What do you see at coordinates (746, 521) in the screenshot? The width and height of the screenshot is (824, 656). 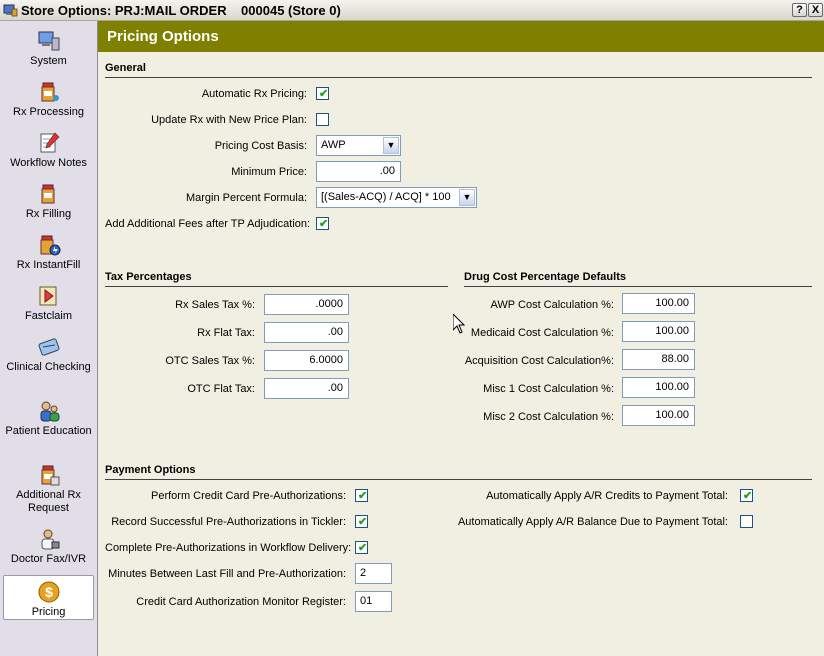 I see `auto-apply-ar-balance-checkbox` at bounding box center [746, 521].